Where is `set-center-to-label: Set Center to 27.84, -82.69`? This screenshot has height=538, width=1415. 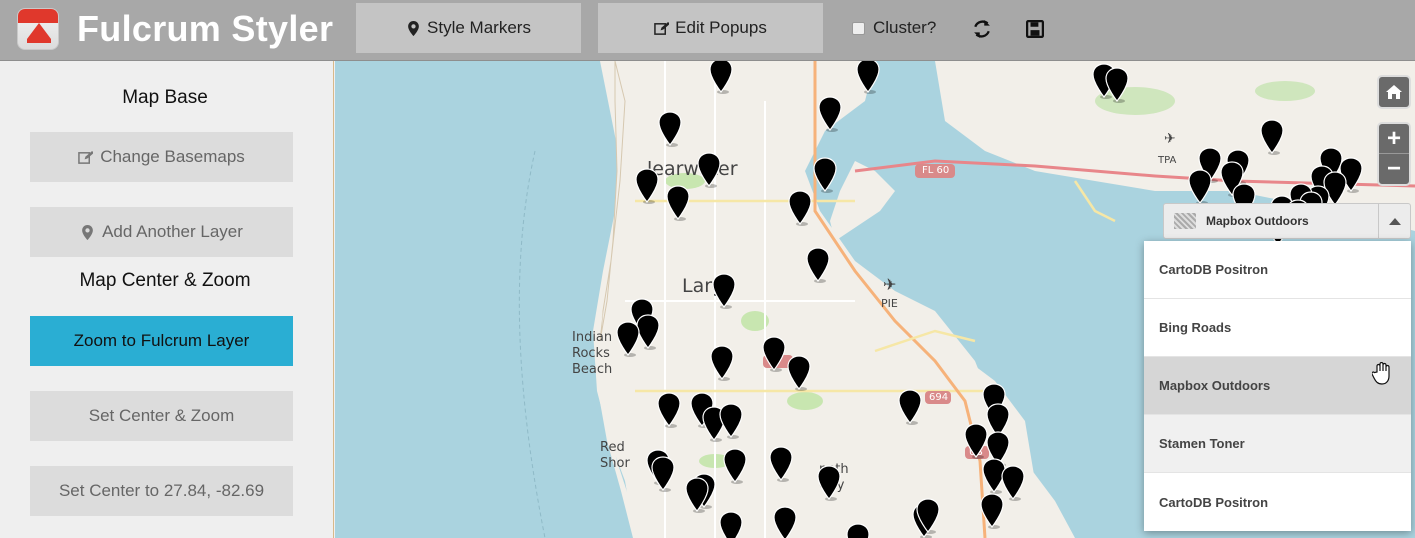
set-center-to-label: Set Center to 27.84, -82.69 is located at coordinates (161, 490).